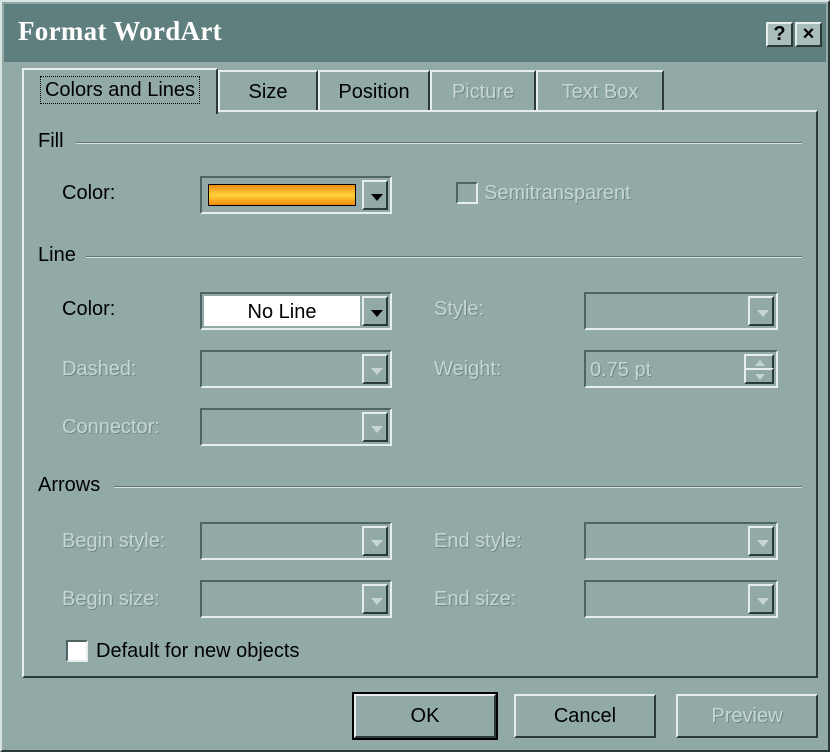 Image resolution: width=830 pixels, height=752 pixels. I want to click on weight-spin-buttons, so click(759, 369).